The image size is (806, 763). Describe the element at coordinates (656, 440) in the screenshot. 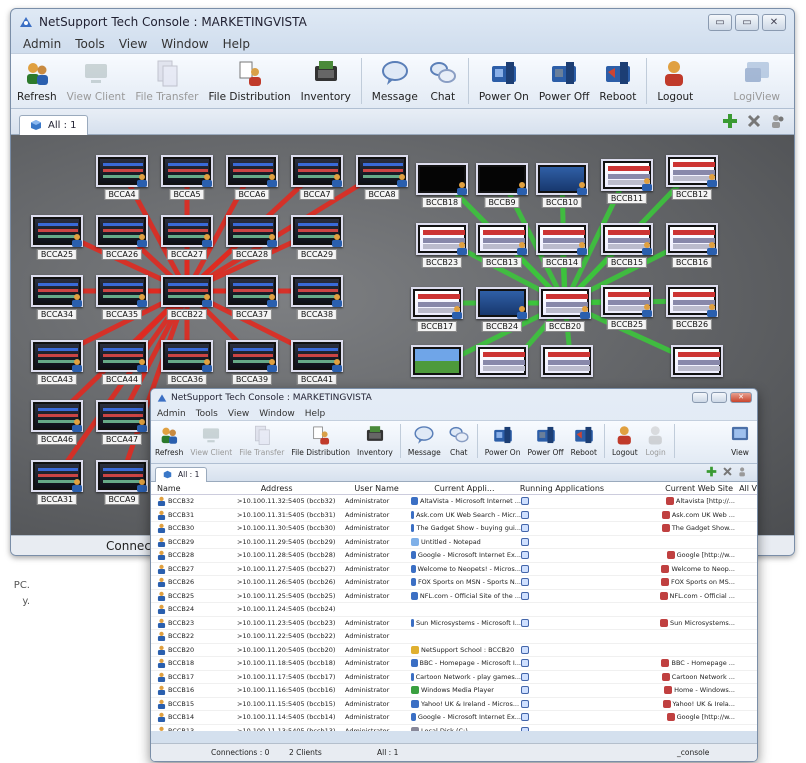

I see `login-button: Login` at that location.